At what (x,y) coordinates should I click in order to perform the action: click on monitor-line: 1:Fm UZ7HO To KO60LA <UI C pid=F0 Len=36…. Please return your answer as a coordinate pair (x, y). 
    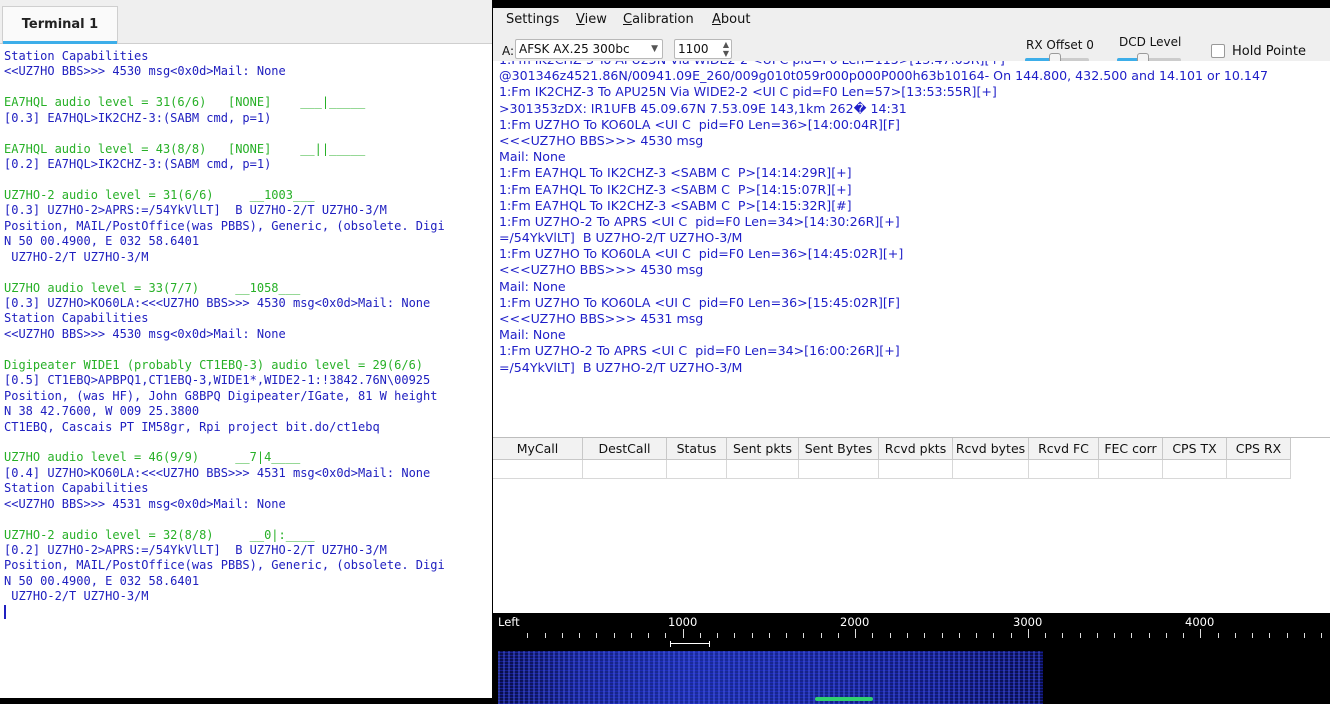
    Looking at the image, I should click on (701, 254).